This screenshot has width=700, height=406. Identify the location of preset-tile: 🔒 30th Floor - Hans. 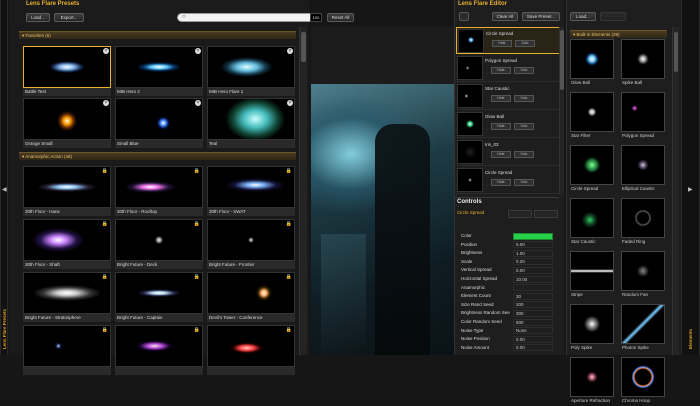
(67, 191).